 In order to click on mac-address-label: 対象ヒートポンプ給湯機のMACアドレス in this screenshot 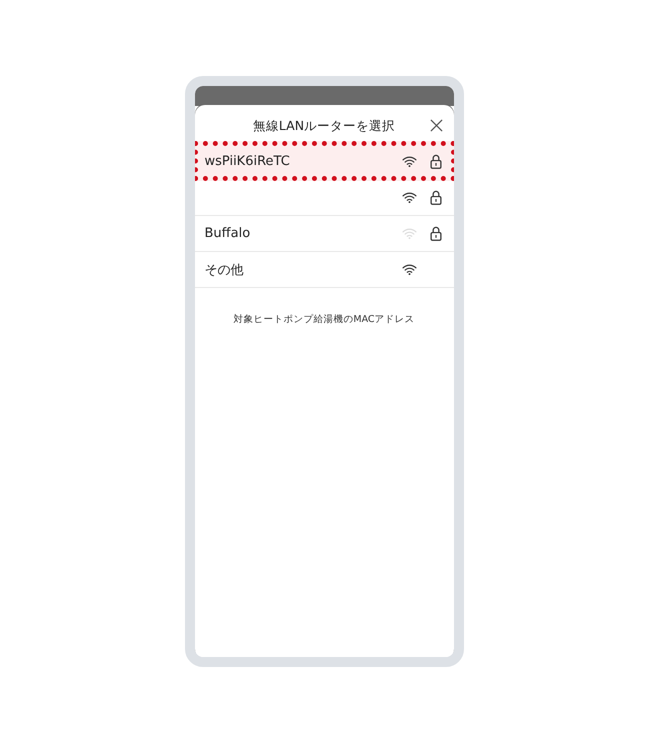, I will do `click(324, 319)`.